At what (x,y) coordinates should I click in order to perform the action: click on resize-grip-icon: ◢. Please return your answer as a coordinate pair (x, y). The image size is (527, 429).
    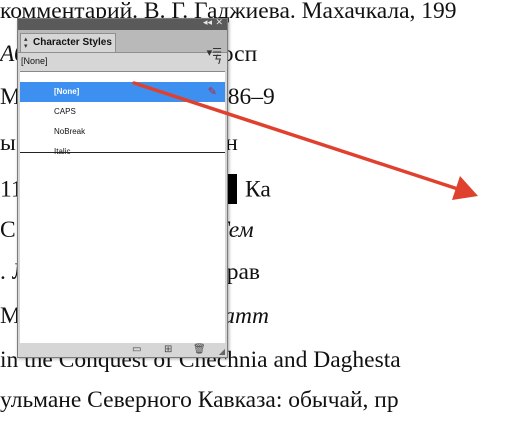
    Looking at the image, I should click on (222, 351).